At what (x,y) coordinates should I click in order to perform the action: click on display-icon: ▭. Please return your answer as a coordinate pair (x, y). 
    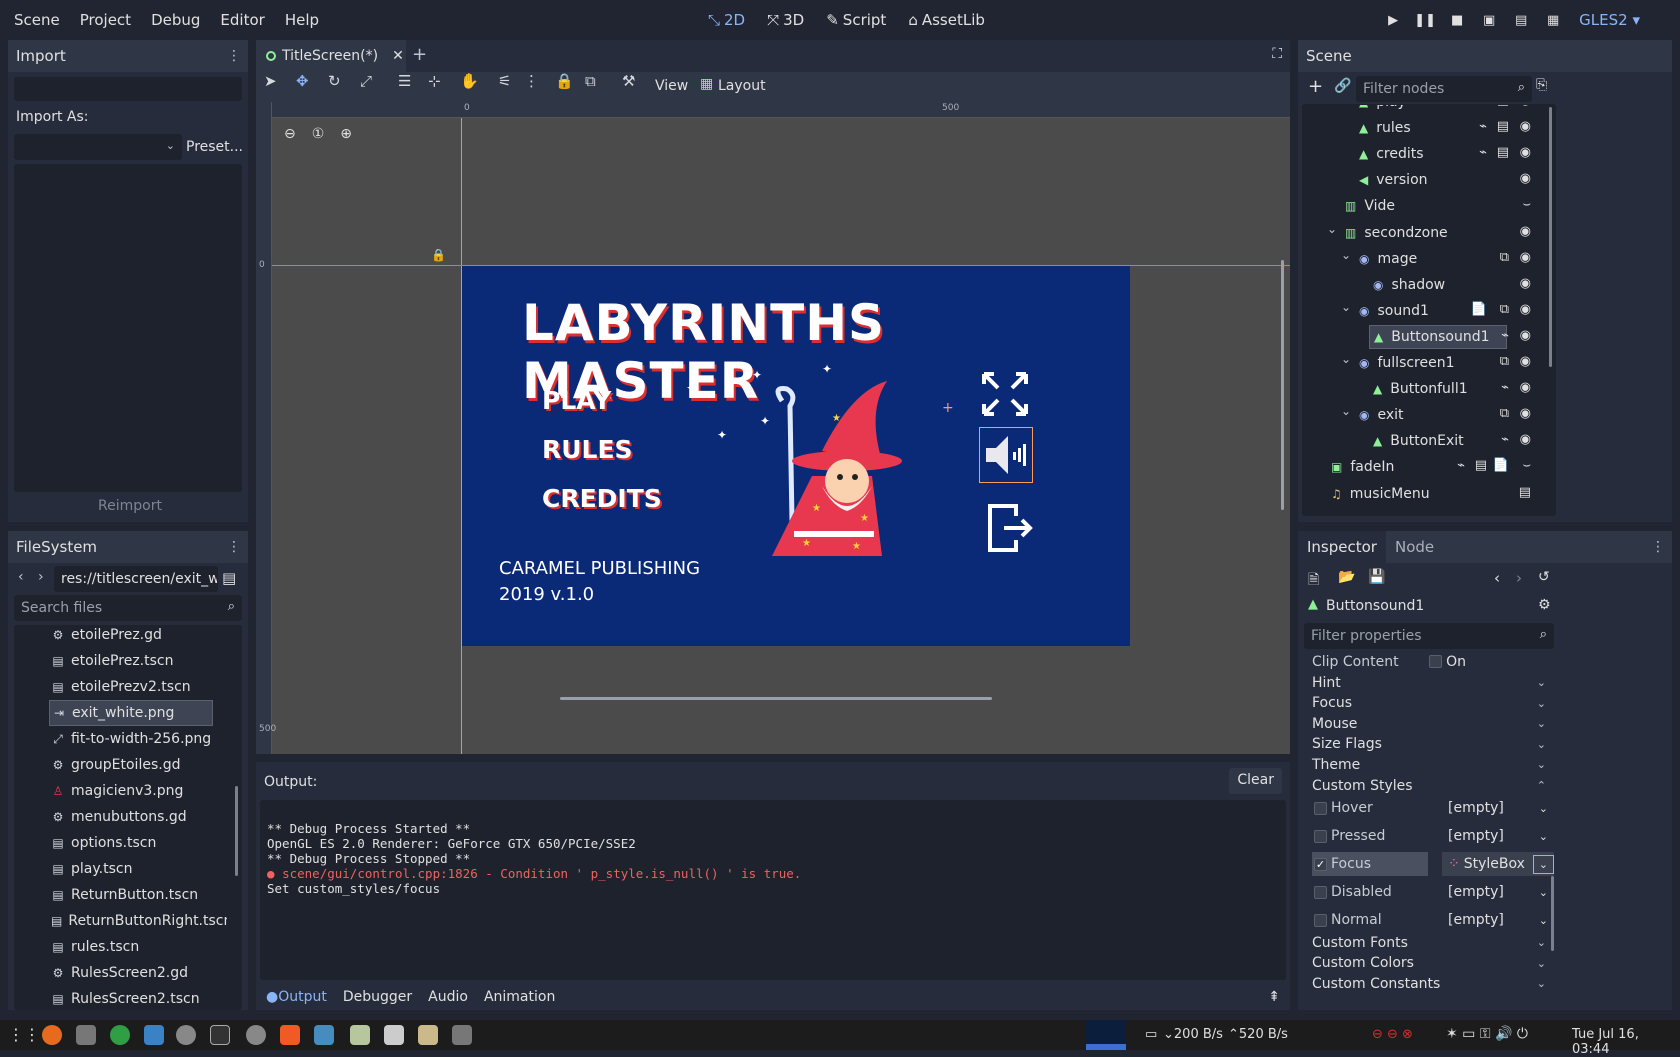
    Looking at the image, I should click on (1151, 1034).